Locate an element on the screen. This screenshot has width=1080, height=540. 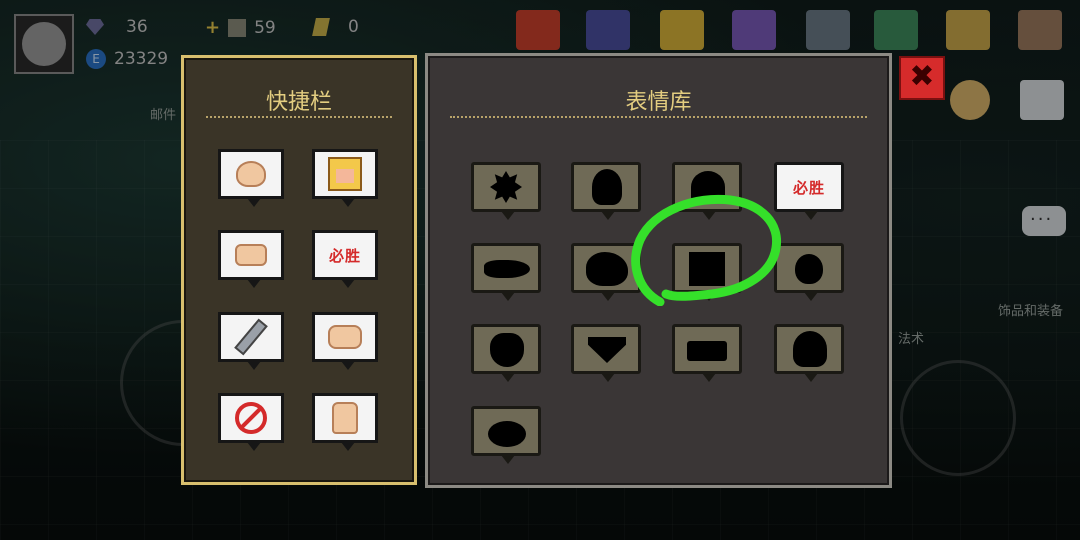
quick-slot-ok-hand is located at coordinates (251, 178).